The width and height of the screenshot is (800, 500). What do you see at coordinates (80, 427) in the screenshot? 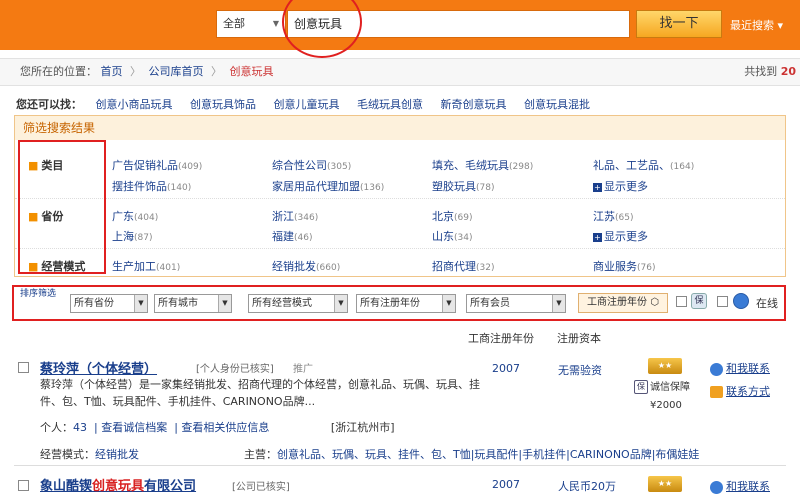
I see `people-count: 43` at bounding box center [80, 427].